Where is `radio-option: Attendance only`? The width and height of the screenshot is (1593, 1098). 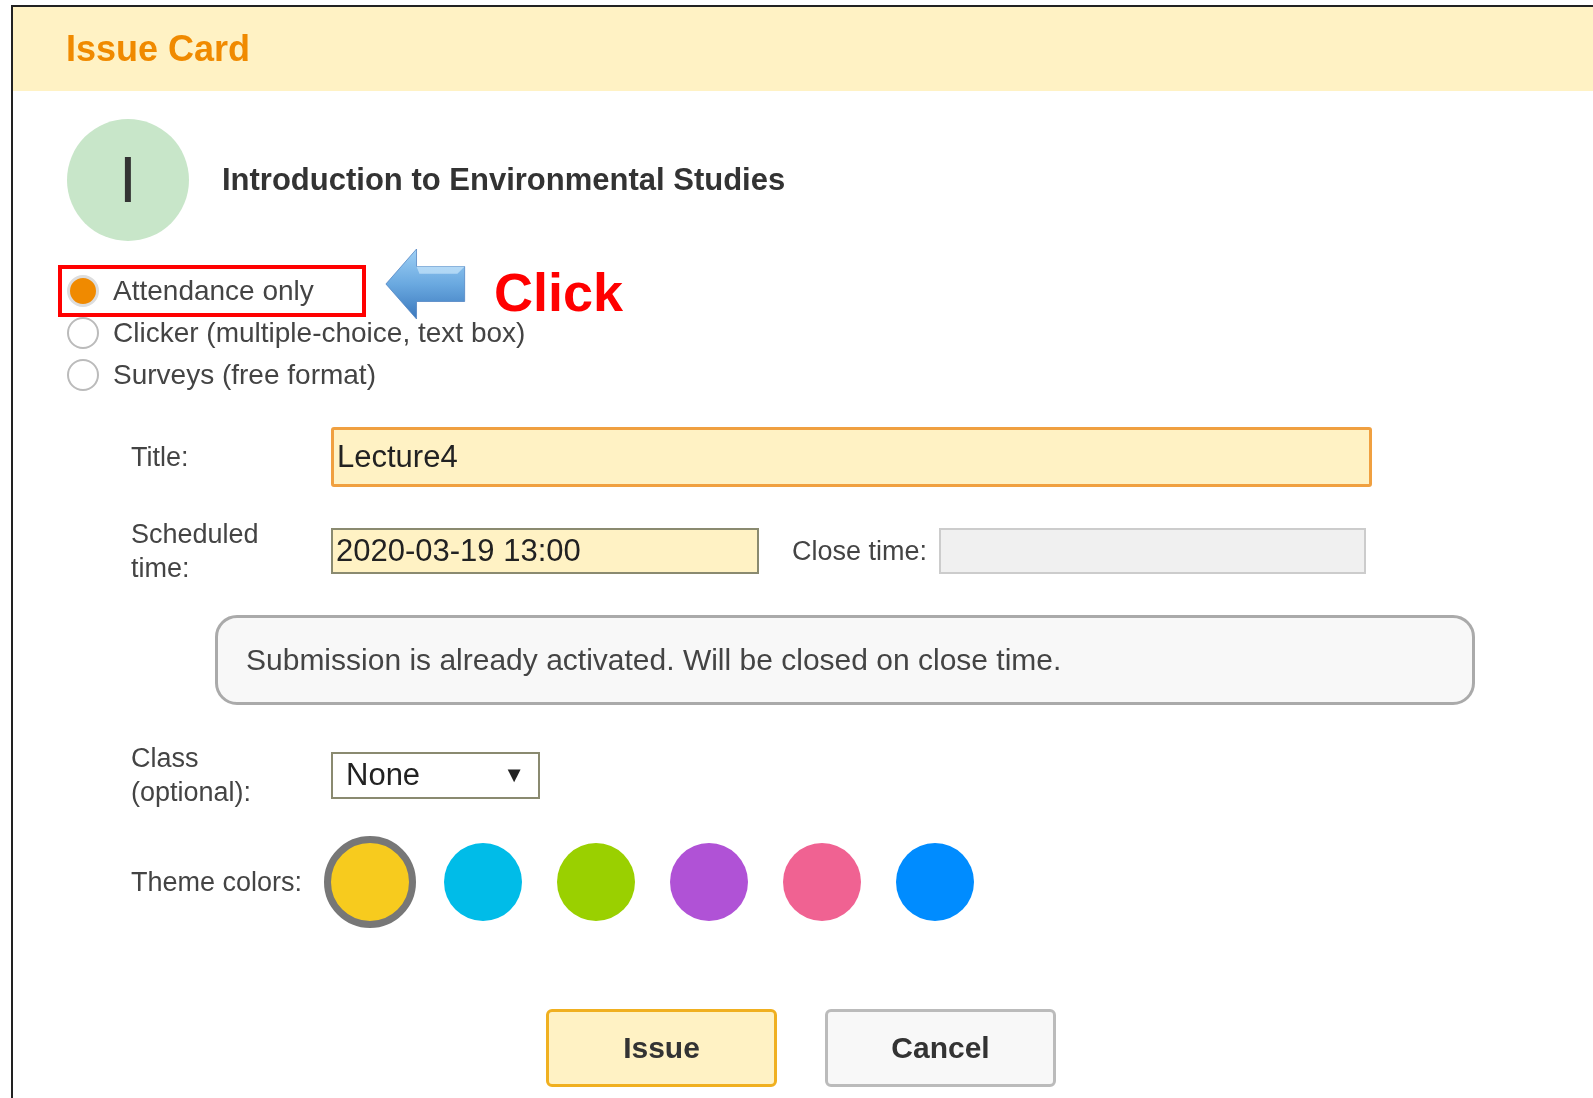
radio-option: Attendance only is located at coordinates (190, 291).